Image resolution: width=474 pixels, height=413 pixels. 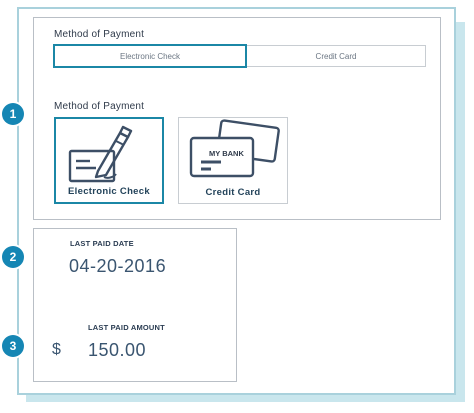 I want to click on tile-group-title: Method of Payment, so click(x=99, y=106).